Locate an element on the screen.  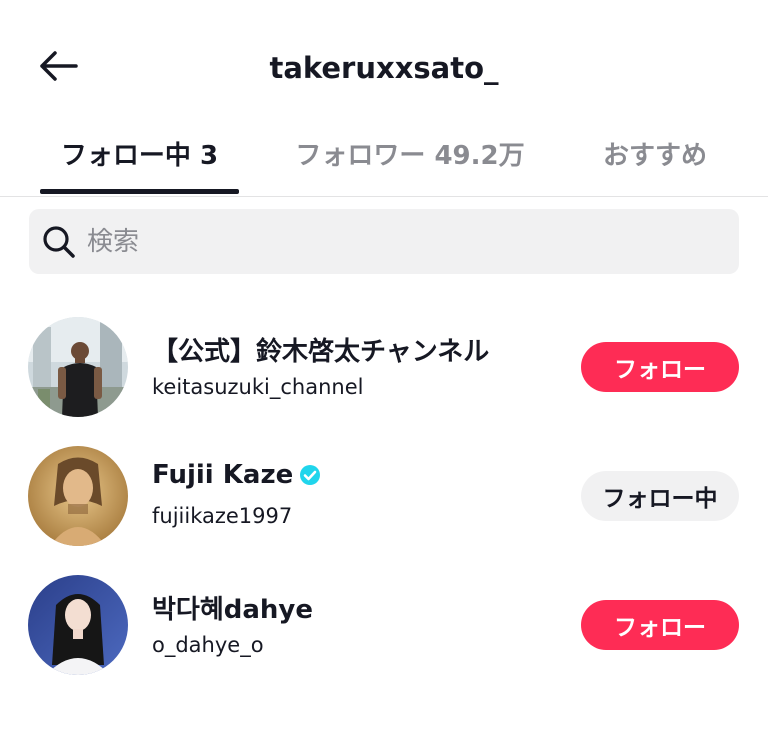
user-name-text: 박다혜dahye is located at coordinates (233, 610).